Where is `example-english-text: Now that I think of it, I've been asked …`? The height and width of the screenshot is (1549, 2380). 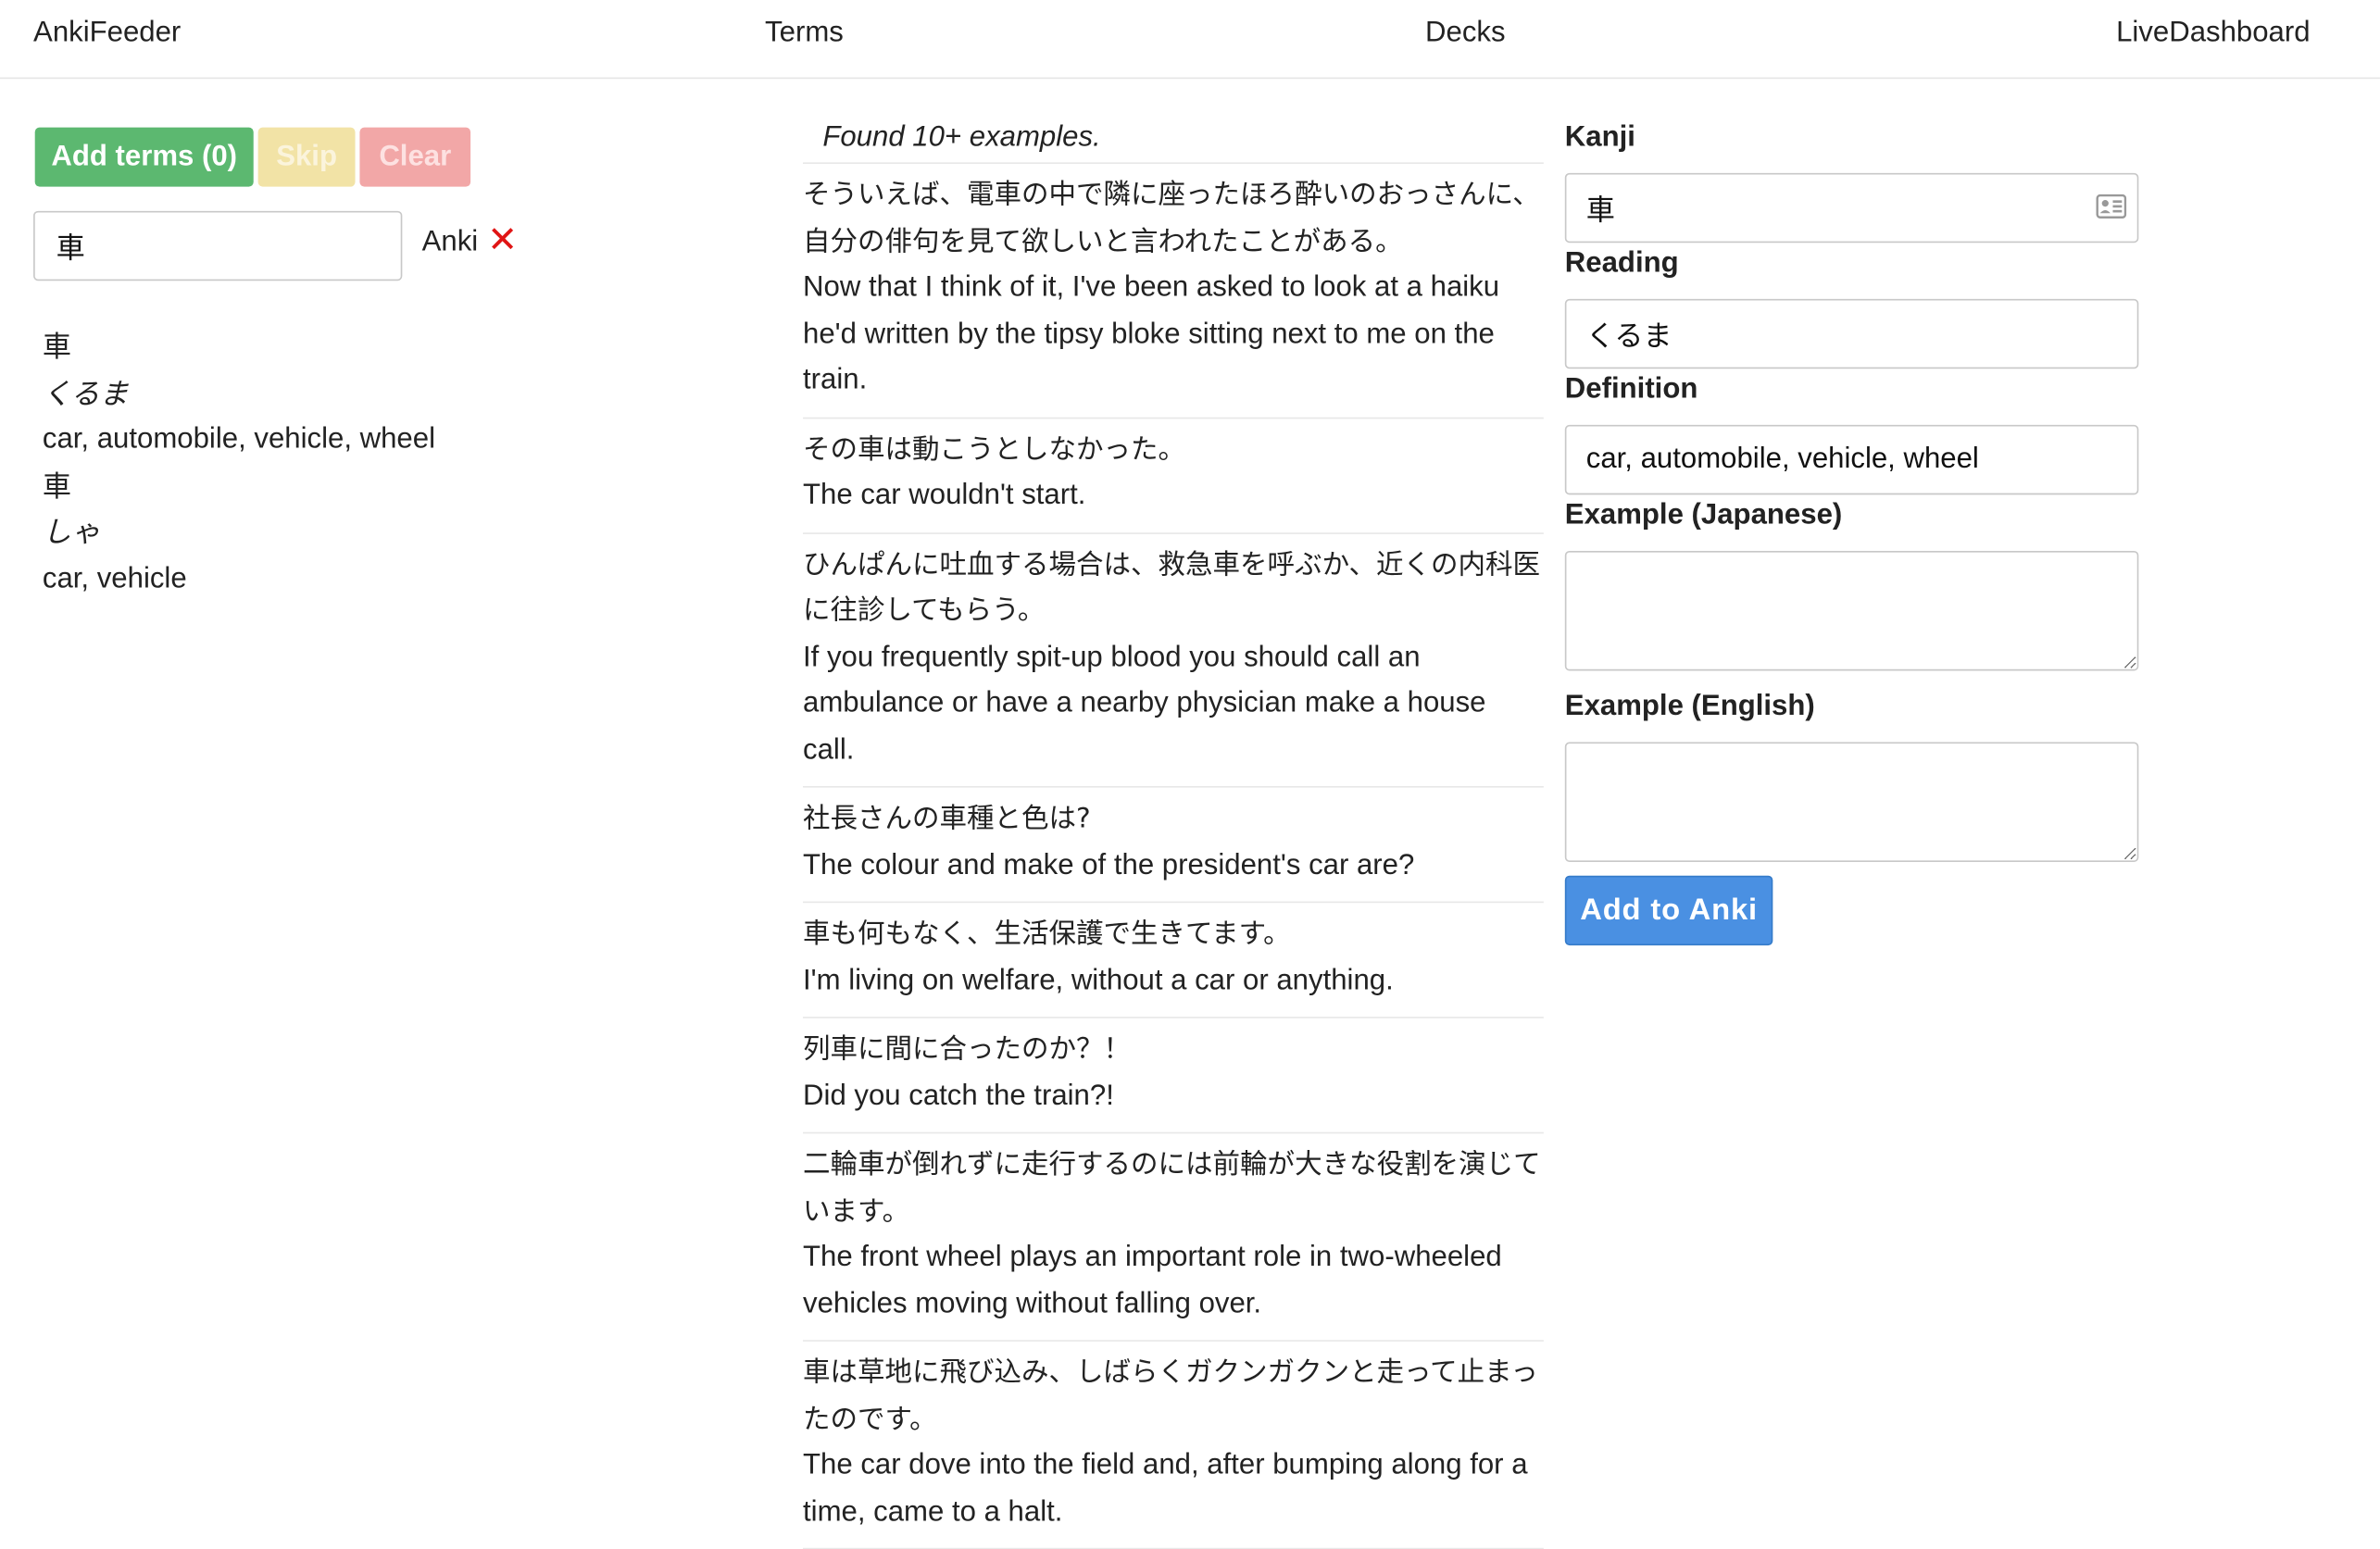
example-english-text: Now that I think of it, I've been asked … is located at coordinates (1151, 334).